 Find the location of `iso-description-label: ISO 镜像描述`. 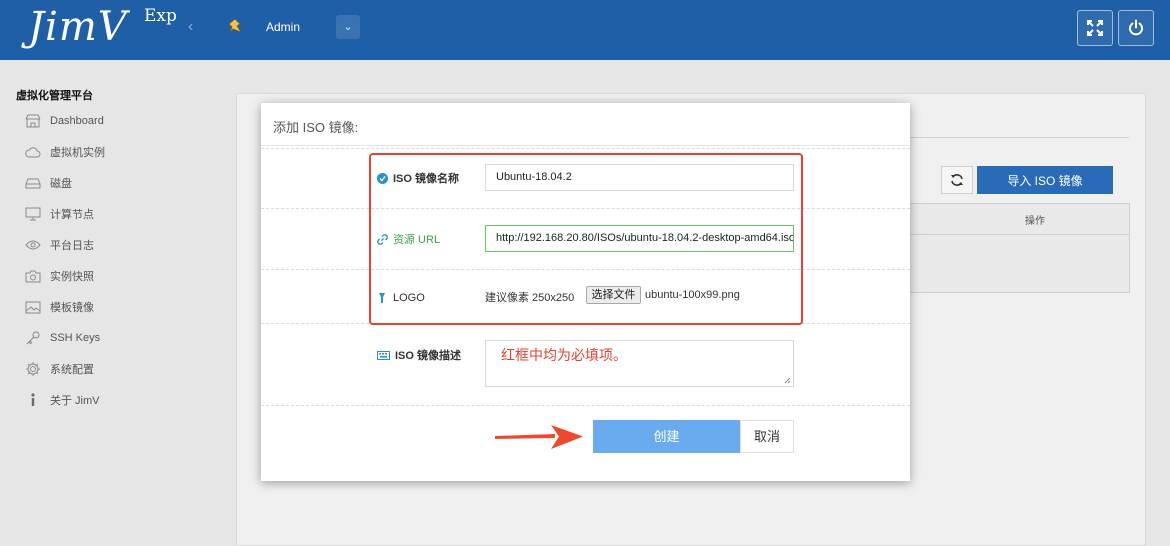

iso-description-label: ISO 镜像描述 is located at coordinates (418, 355).